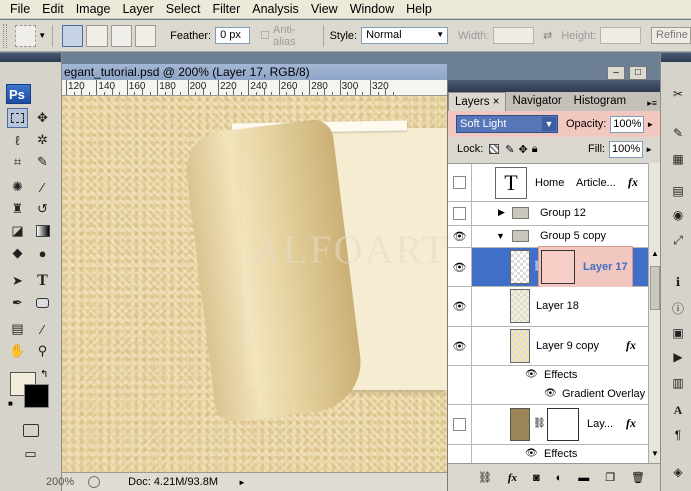  Describe the element at coordinates (649, 149) in the screenshot. I see `fill-slider-icon: ►` at that location.